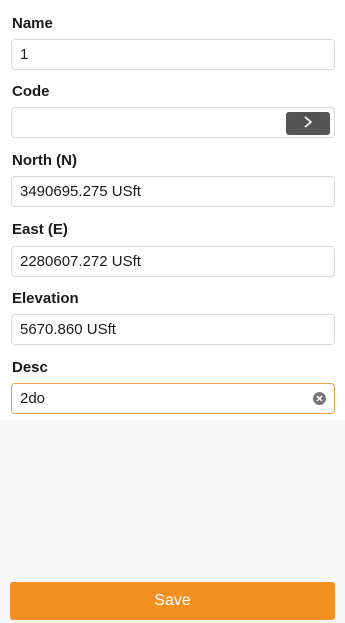 The width and height of the screenshot is (345, 623). I want to click on elevation-label: Elevation, so click(45, 298).